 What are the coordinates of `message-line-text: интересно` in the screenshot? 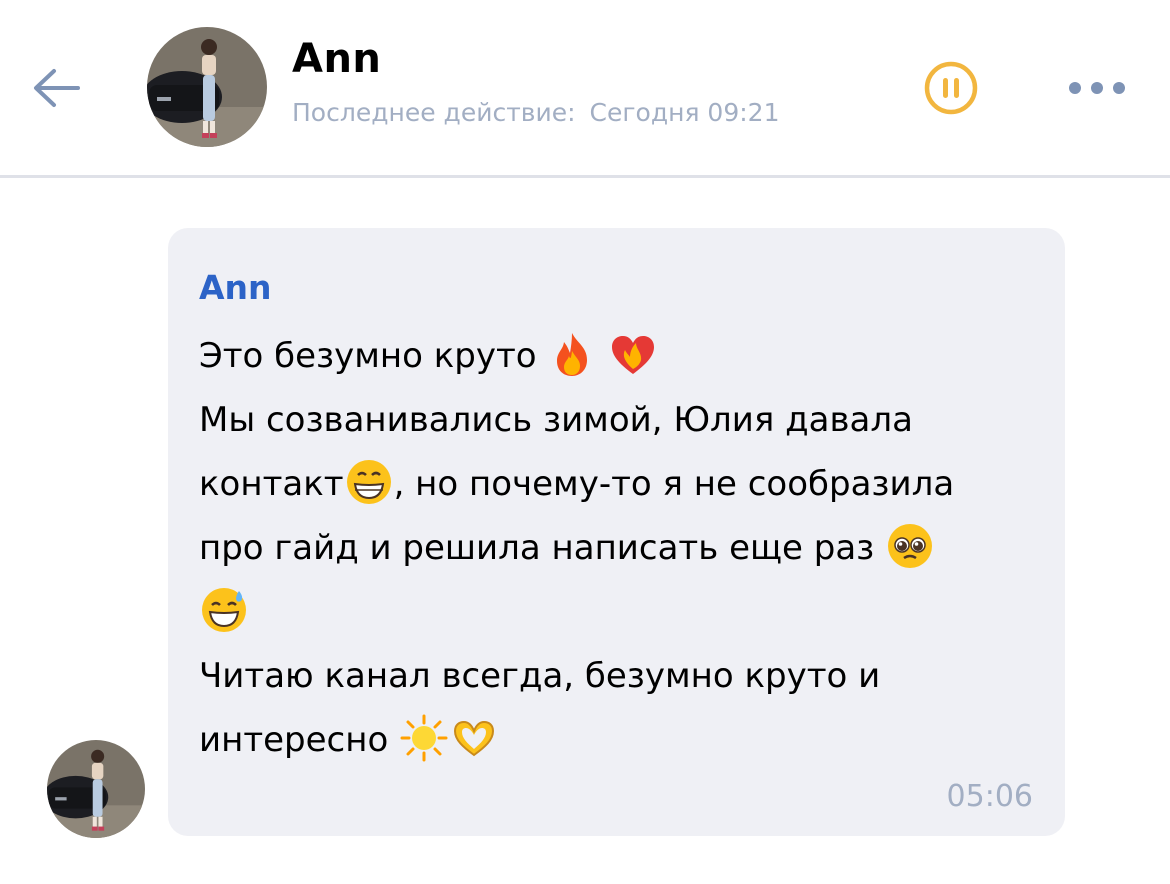 It's located at (294, 740).